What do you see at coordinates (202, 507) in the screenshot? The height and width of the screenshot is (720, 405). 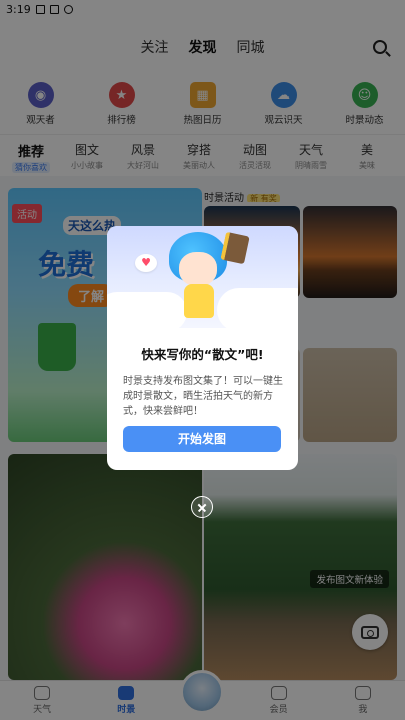 I see `close-icon` at bounding box center [202, 507].